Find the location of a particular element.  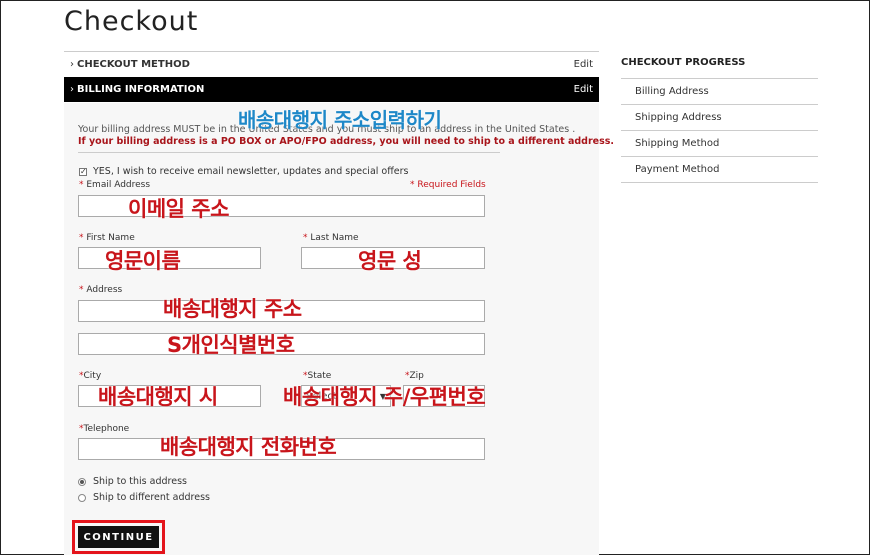

continue-button: CONTINUE is located at coordinates (118, 537).